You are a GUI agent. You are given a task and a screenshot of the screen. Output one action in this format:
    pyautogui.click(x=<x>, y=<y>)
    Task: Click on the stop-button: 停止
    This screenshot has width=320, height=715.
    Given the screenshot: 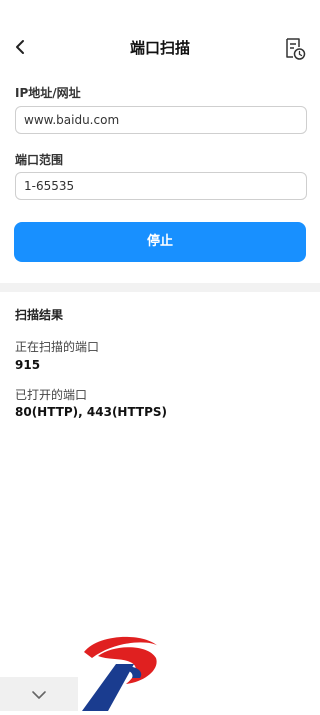 What is the action you would take?
    pyautogui.click(x=160, y=242)
    